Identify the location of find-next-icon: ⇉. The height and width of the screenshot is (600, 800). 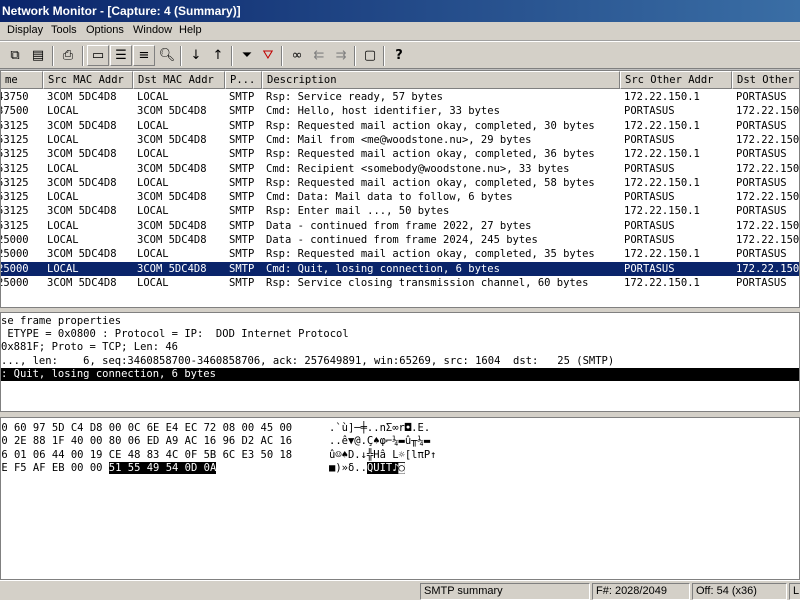
(341, 55).